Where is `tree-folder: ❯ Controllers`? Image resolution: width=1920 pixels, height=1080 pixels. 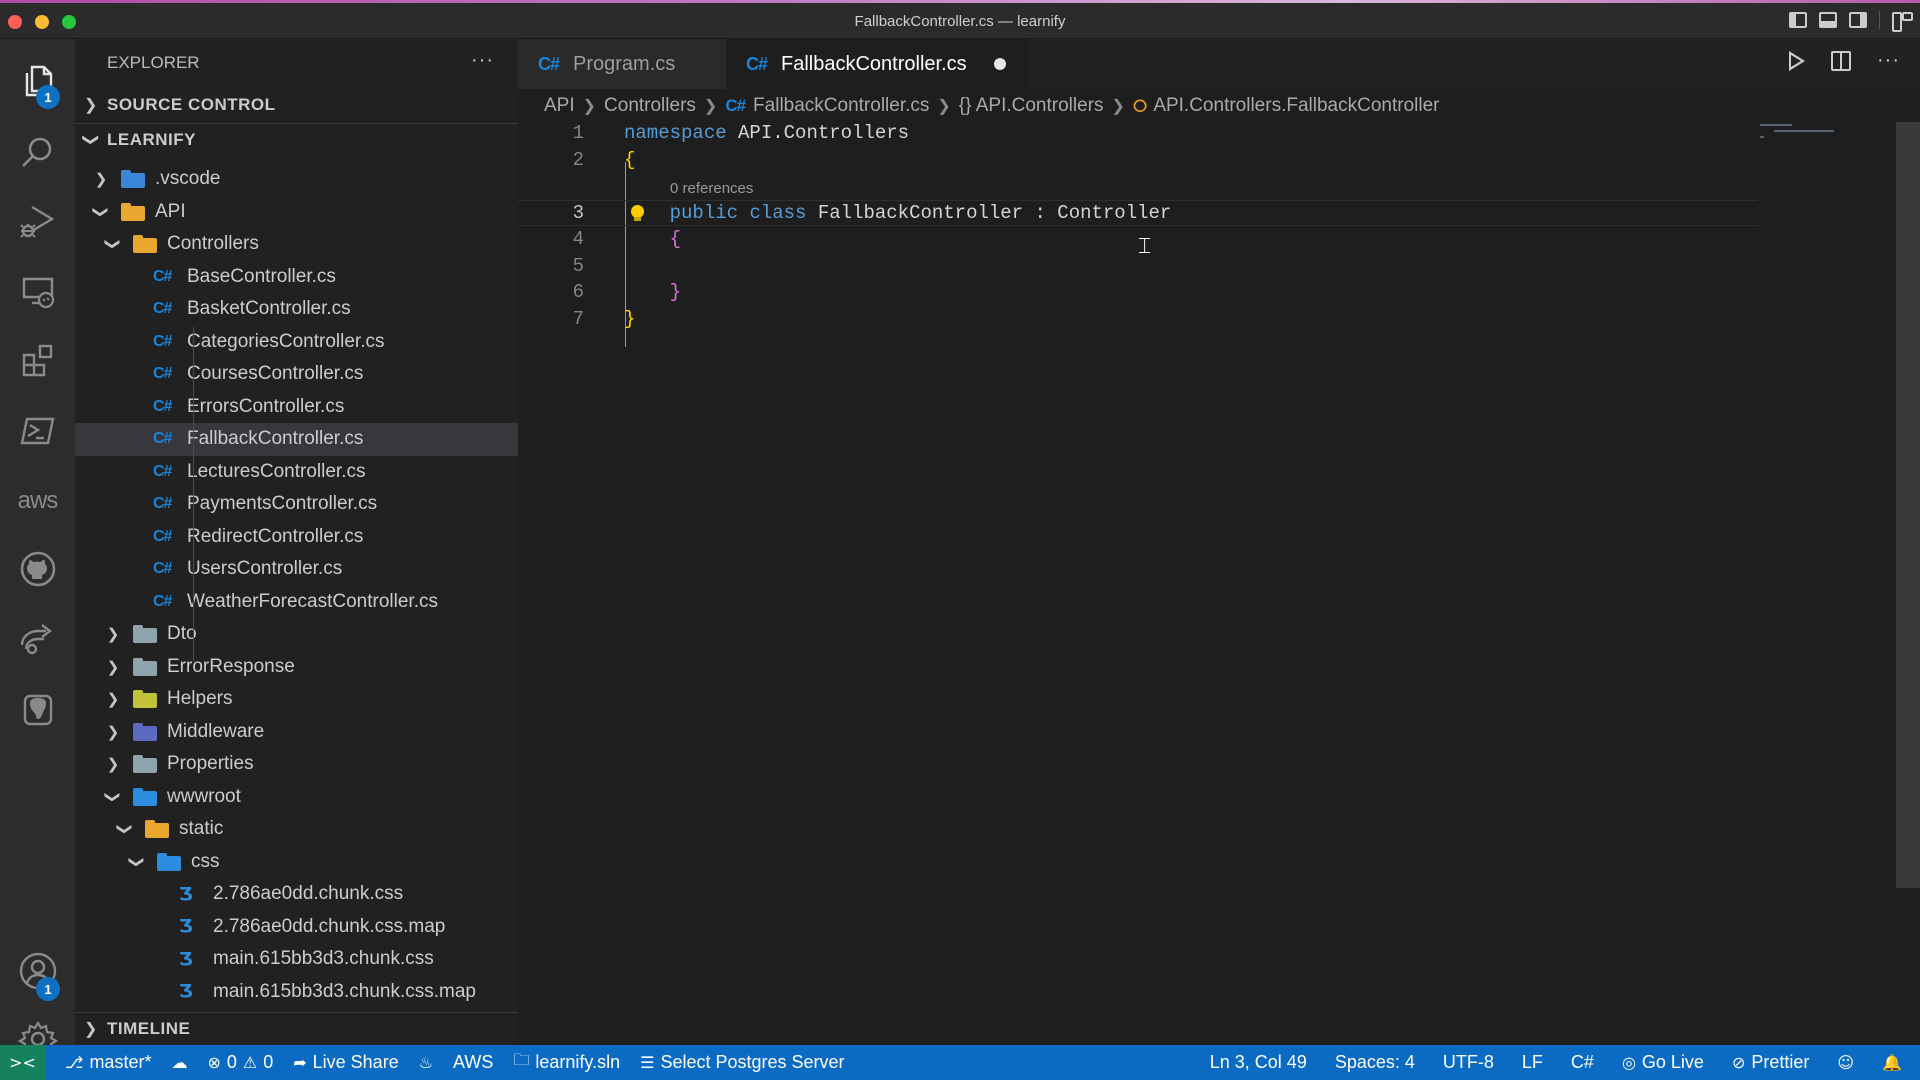
tree-folder: ❯ Controllers is located at coordinates (296, 244).